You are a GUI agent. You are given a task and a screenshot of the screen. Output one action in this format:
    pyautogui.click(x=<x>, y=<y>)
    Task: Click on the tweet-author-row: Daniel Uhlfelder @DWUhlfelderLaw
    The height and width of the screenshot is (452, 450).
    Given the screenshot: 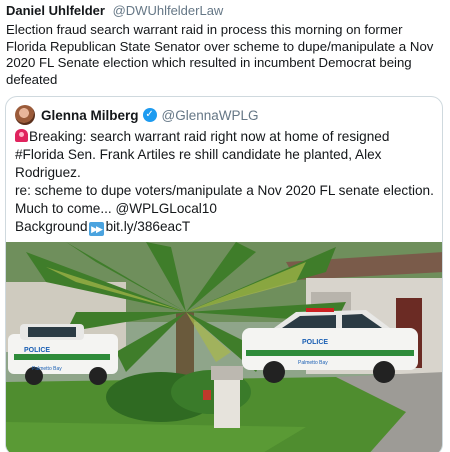 What is the action you would take?
    pyautogui.click(x=114, y=11)
    